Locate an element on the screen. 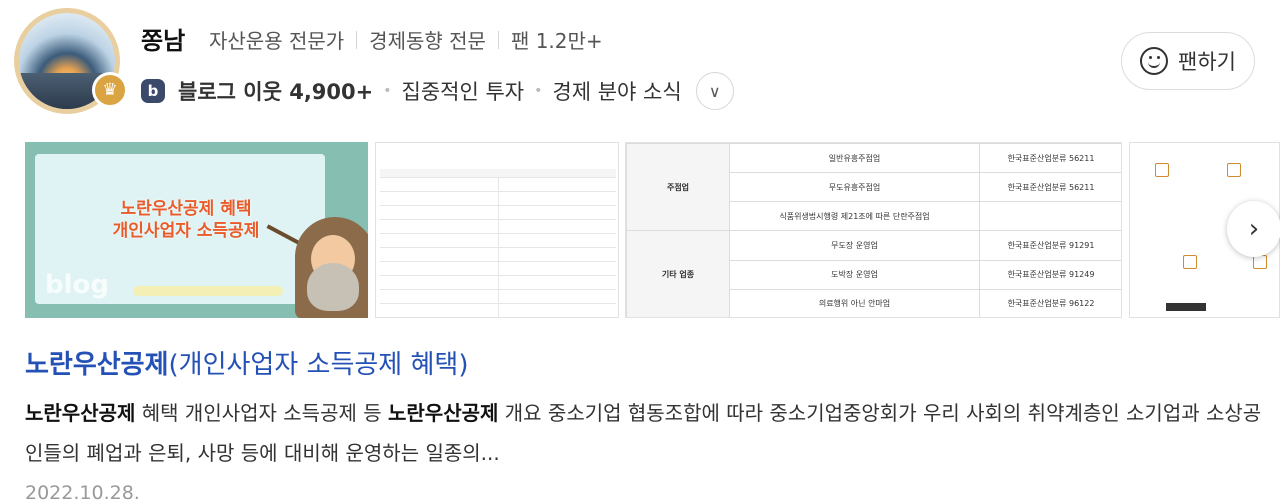  blog-watermark: blog is located at coordinates (77, 285).